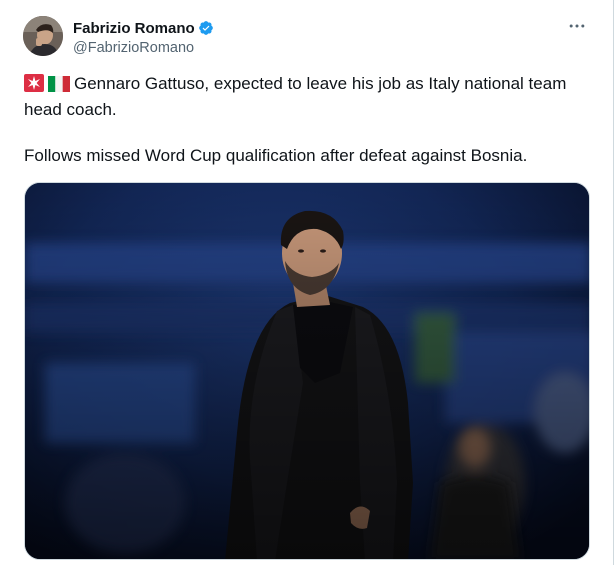 This screenshot has height=565, width=614. Describe the element at coordinates (59, 86) in the screenshot. I see `italy-flag-icon` at that location.